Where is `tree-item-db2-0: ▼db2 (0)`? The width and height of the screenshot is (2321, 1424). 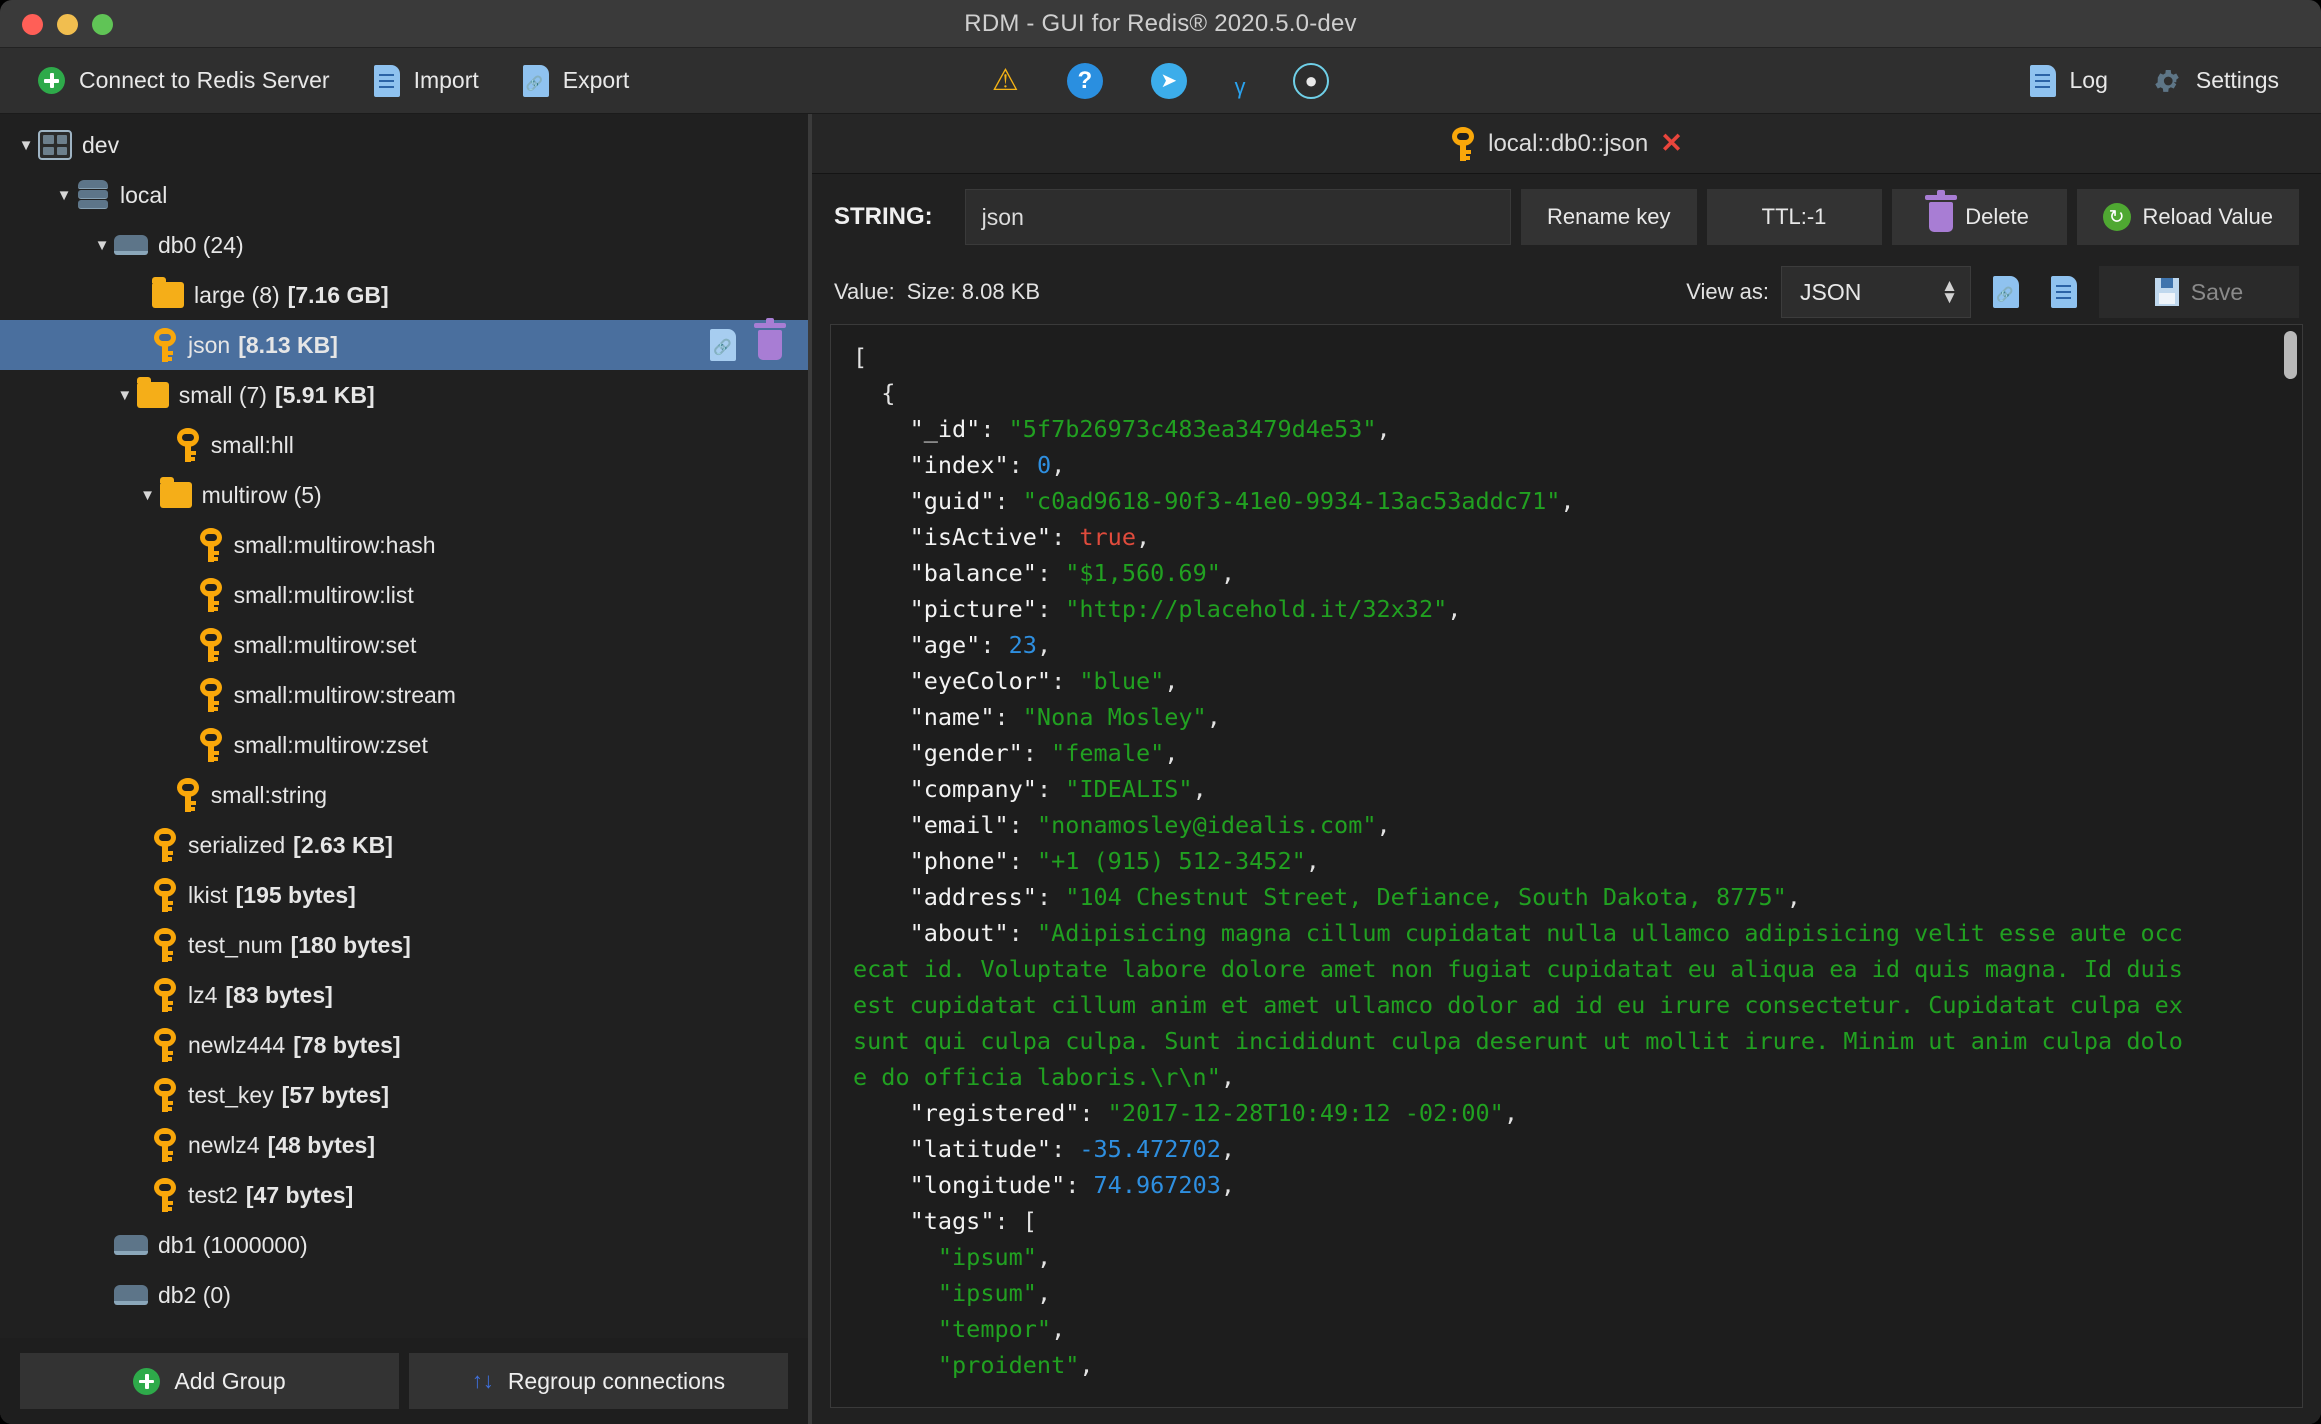 tree-item-db2-0: ▼db2 (0) is located at coordinates (404, 1295).